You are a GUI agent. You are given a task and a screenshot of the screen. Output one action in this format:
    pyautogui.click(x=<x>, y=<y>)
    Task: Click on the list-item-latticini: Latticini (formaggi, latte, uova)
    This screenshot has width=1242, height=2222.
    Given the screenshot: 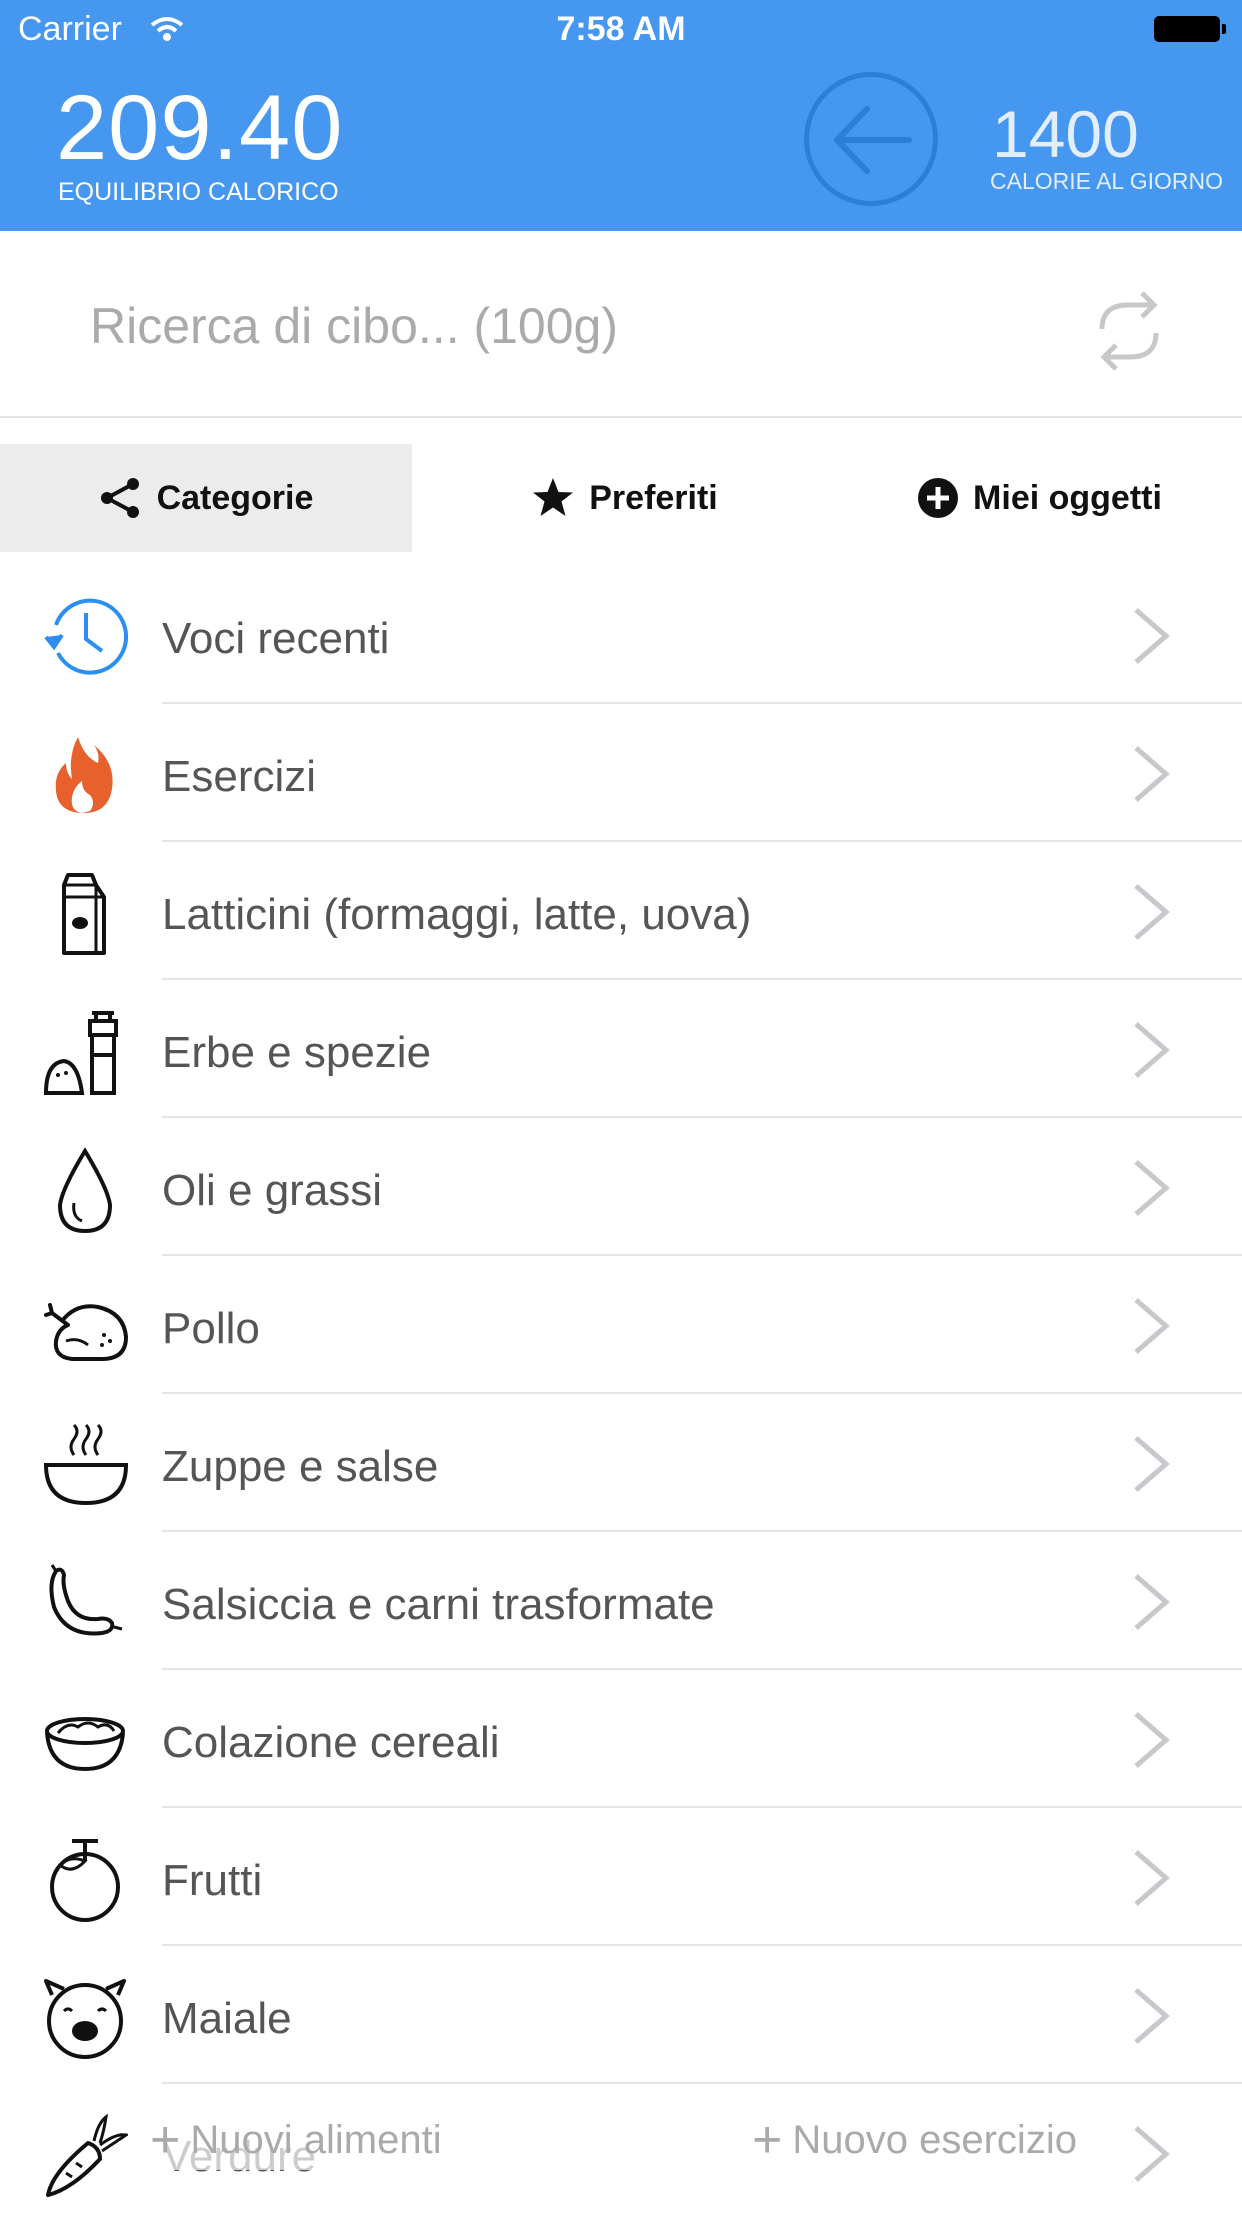 What is the action you would take?
    pyautogui.click(x=621, y=911)
    